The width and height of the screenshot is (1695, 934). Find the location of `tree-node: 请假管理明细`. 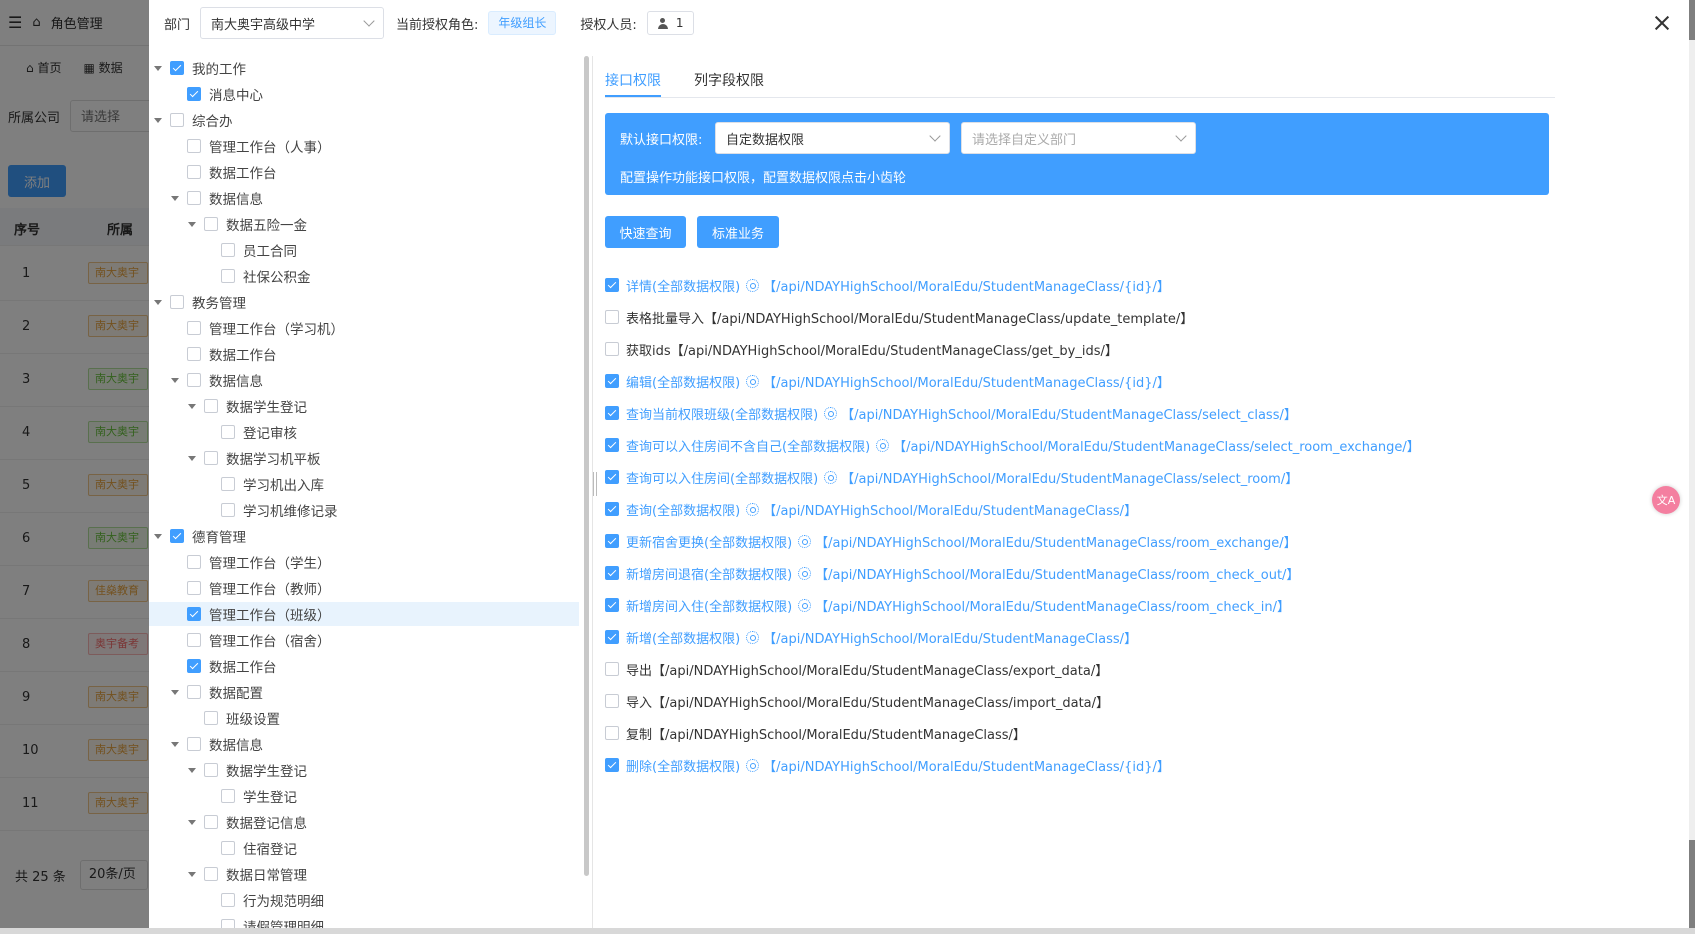

tree-node: 请假管理明细 is located at coordinates (364, 921).